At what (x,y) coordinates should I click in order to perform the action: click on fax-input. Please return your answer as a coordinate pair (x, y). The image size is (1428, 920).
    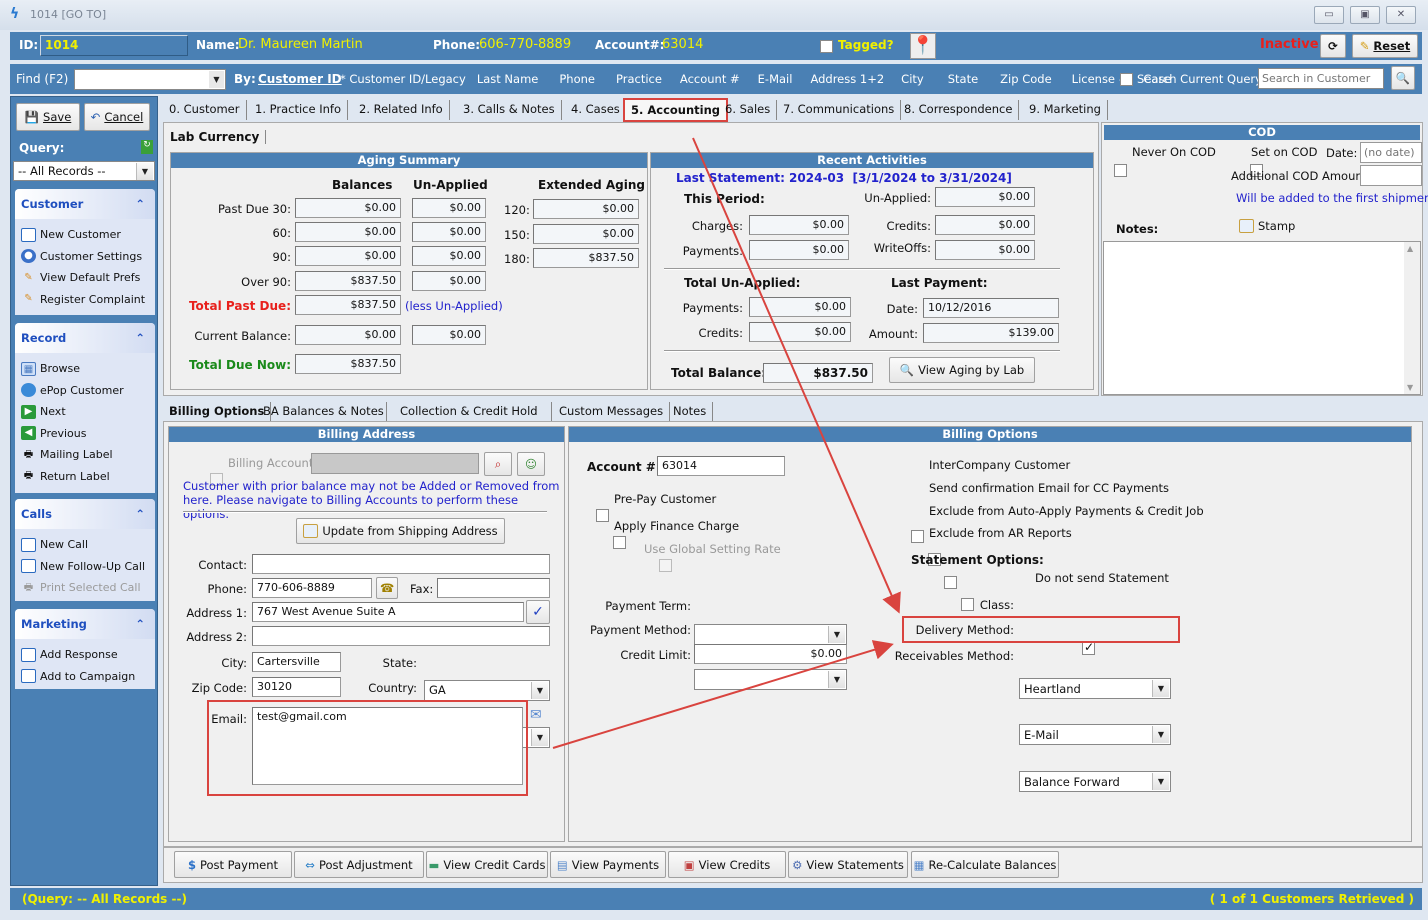
    Looking at the image, I should click on (493, 588).